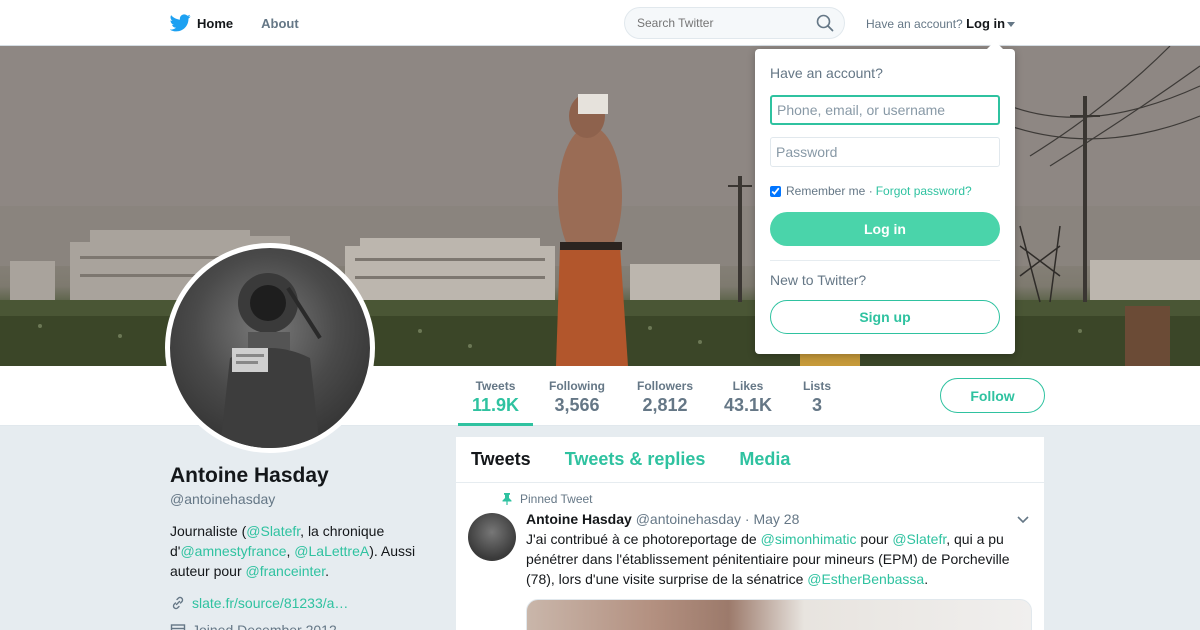  I want to click on bio-text-1: Journaliste (, so click(208, 531).